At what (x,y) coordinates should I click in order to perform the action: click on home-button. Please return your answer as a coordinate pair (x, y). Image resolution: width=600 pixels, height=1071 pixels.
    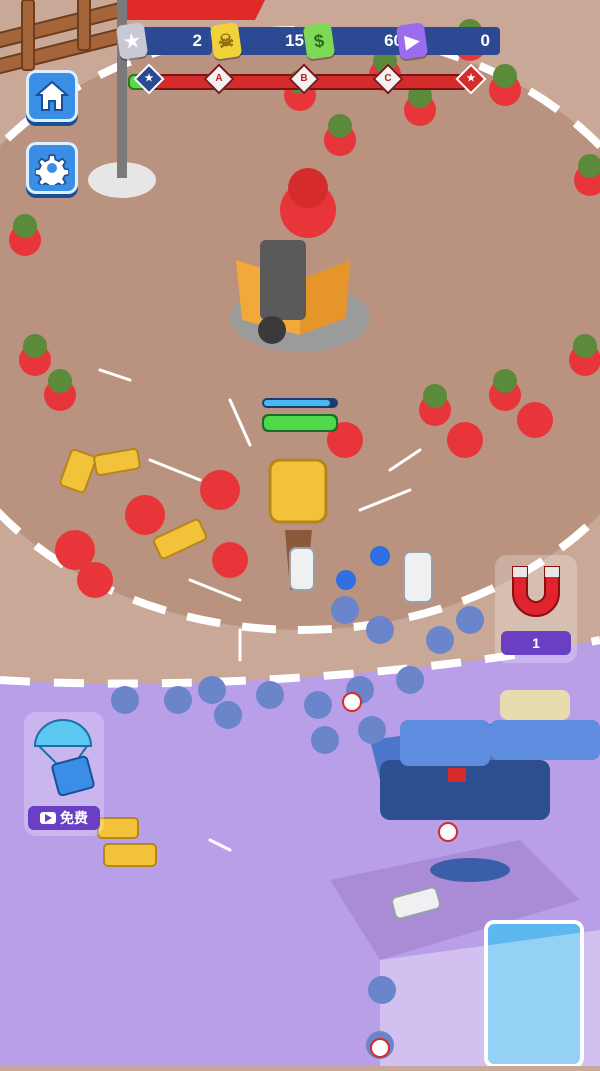
    Looking at the image, I should click on (52, 96).